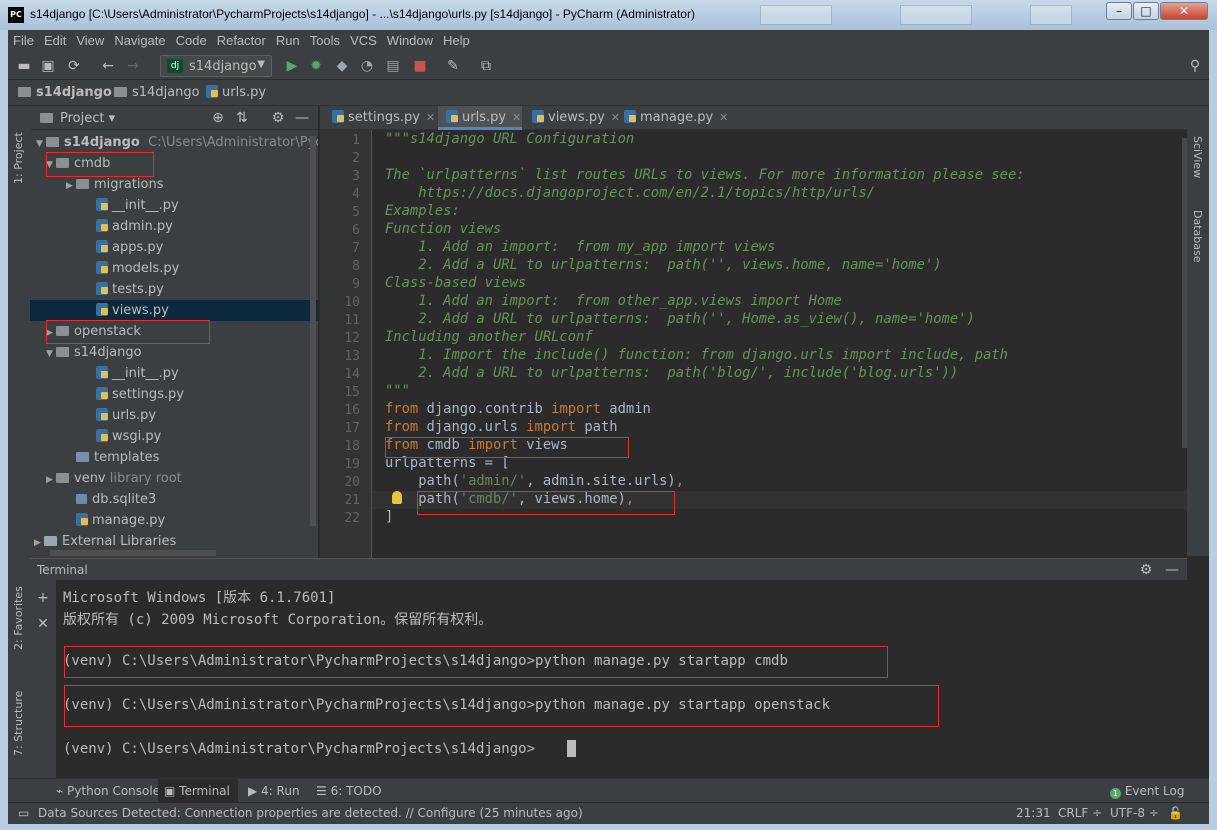 Image resolution: width=1217 pixels, height=830 pixels. I want to click on tab-terminal: ▣ Terminal, so click(198, 791).